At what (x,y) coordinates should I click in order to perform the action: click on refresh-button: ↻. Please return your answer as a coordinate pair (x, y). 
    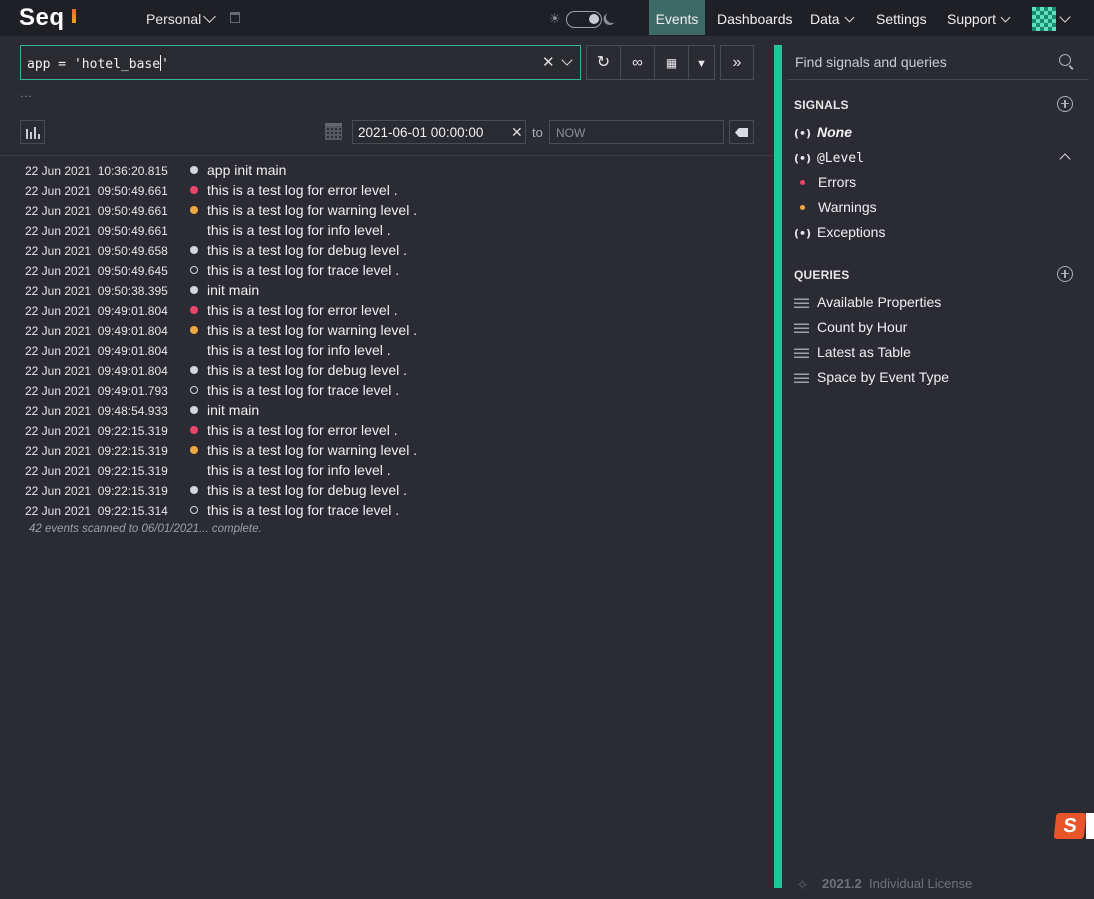
    Looking at the image, I should click on (604, 62).